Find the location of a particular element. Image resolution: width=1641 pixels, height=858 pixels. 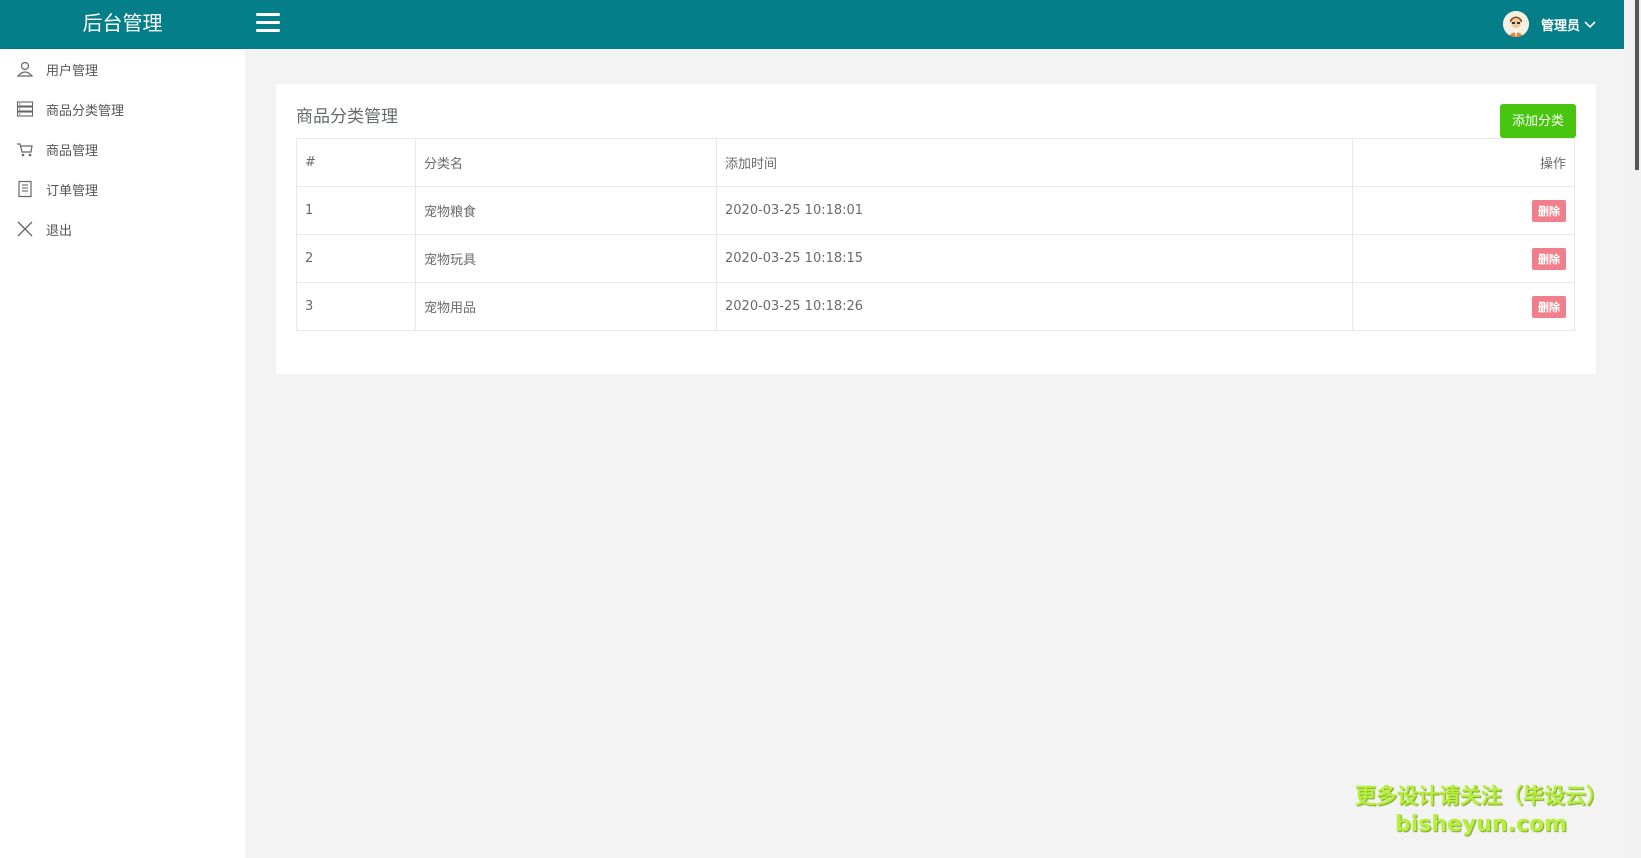

table-header-row: # 分类名 添加时间 操作 is located at coordinates (935, 162).